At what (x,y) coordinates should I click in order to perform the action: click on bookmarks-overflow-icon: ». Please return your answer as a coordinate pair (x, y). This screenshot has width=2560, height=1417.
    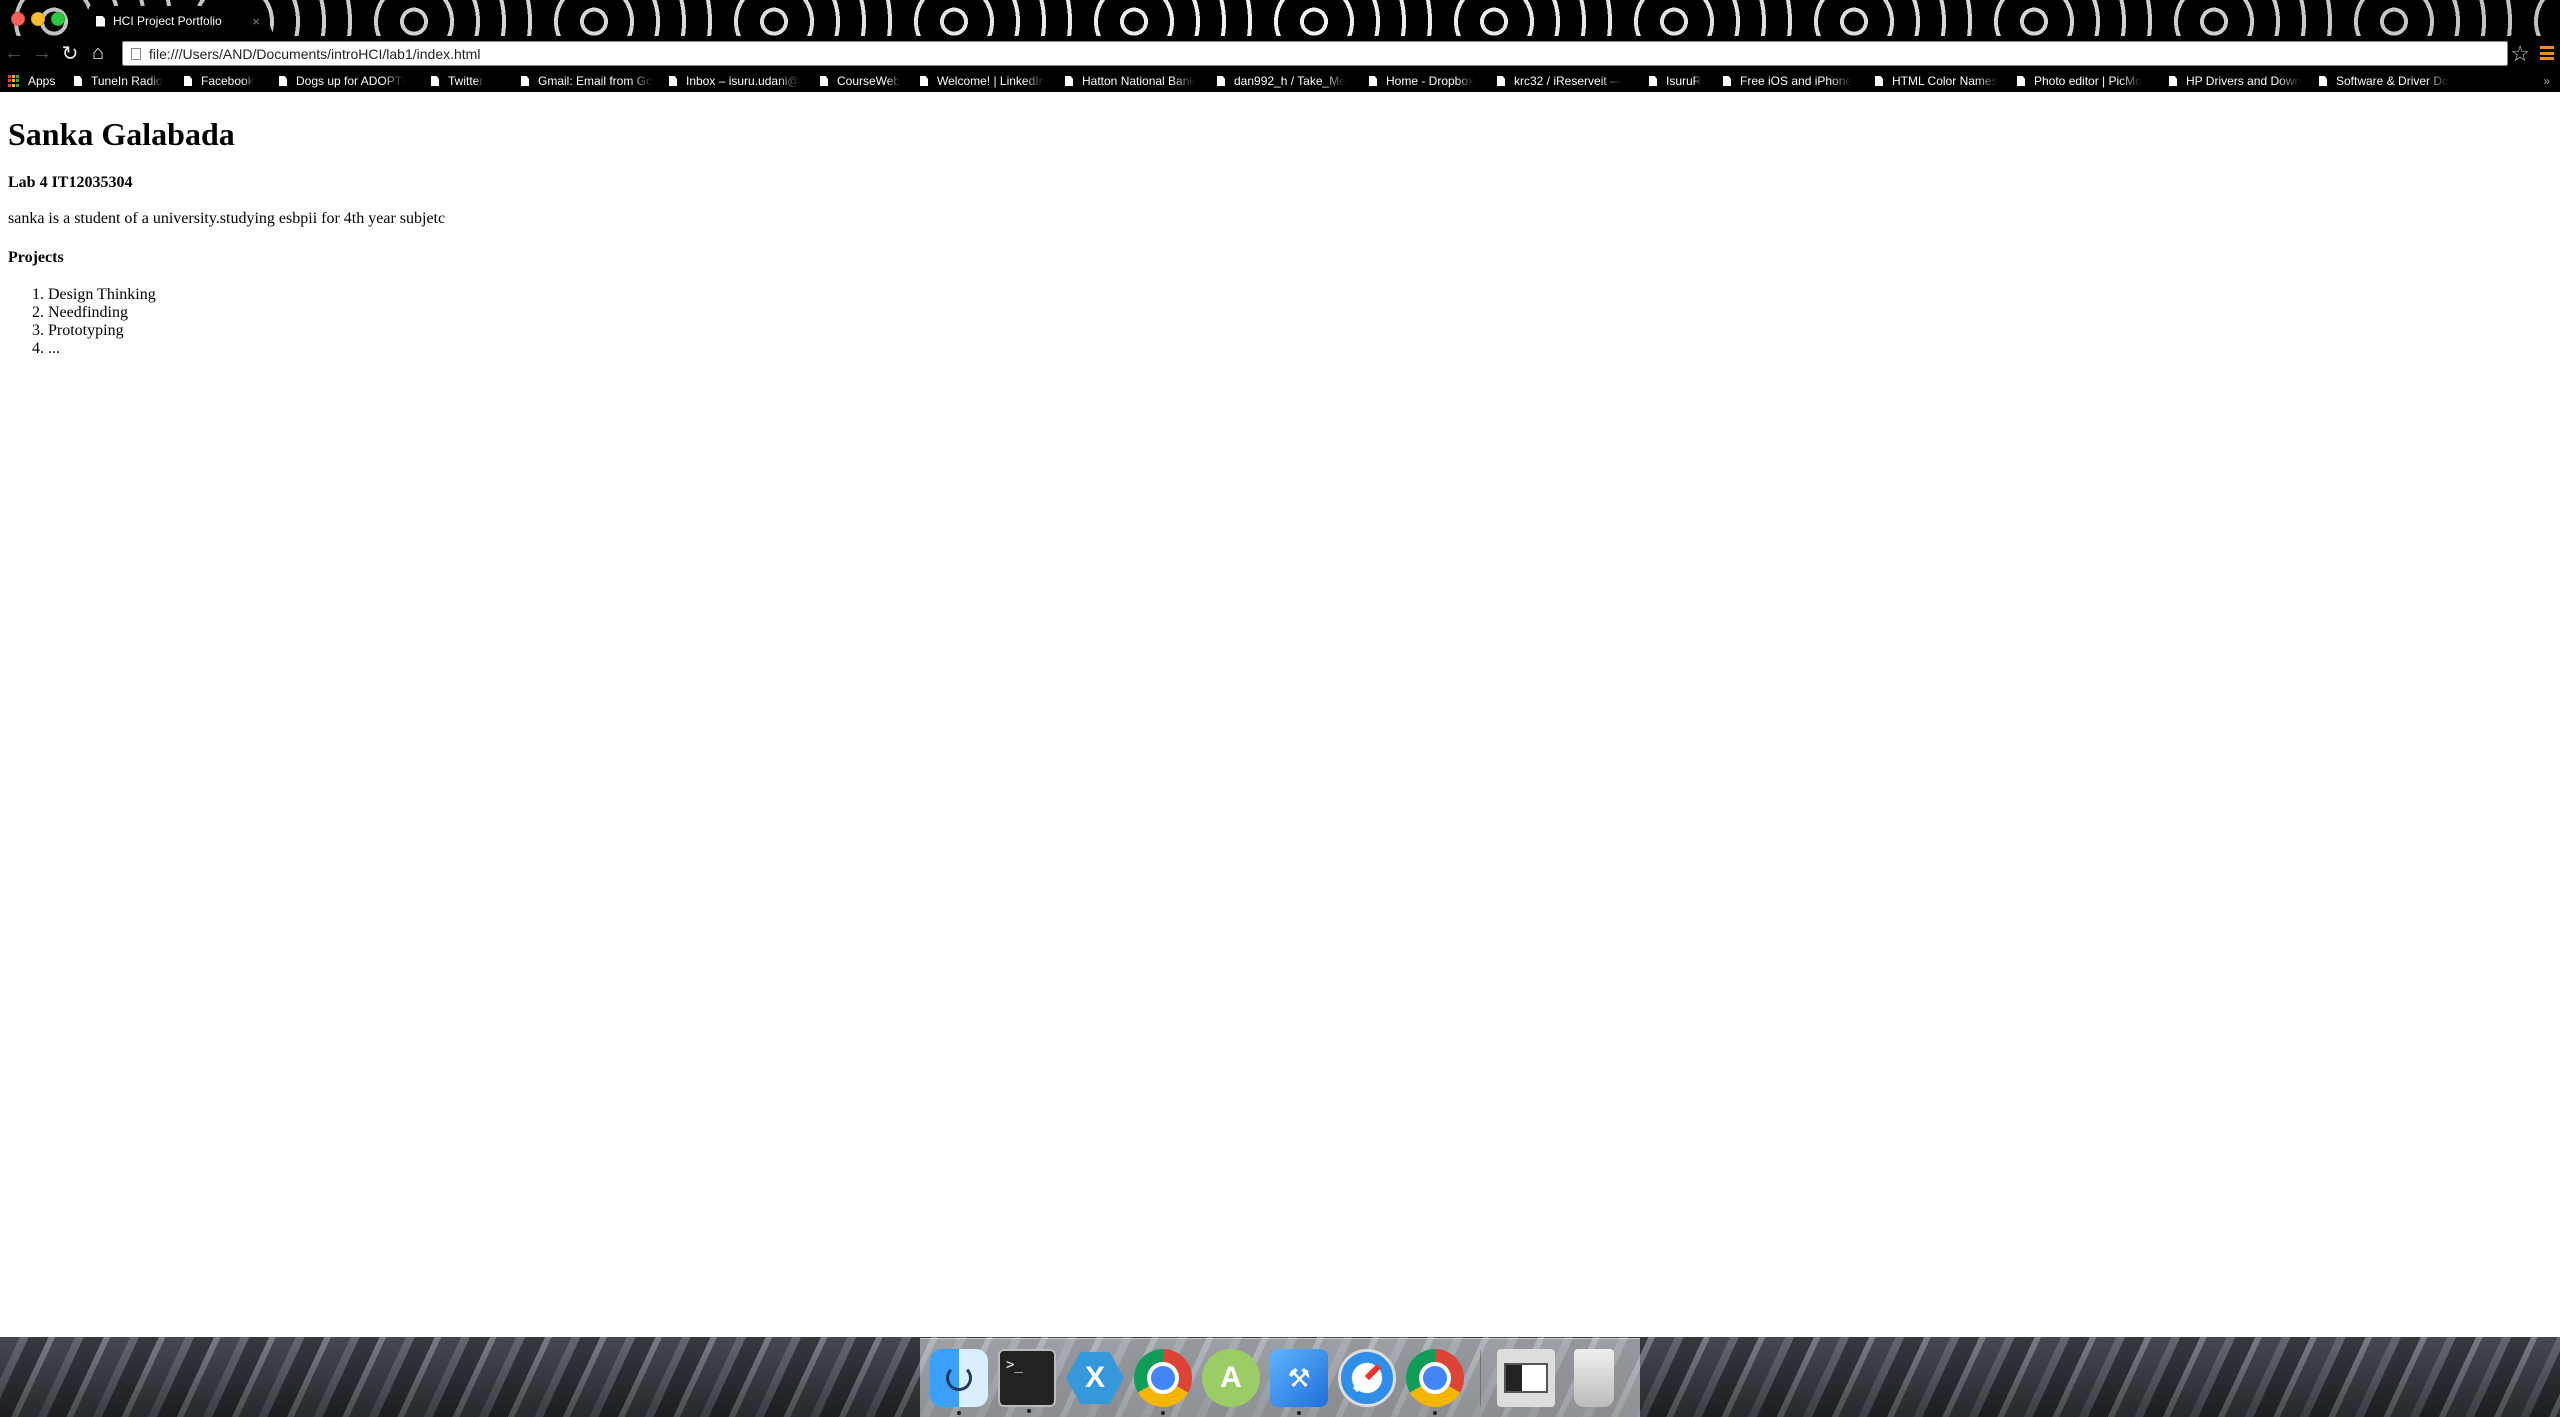
    Looking at the image, I should click on (2546, 81).